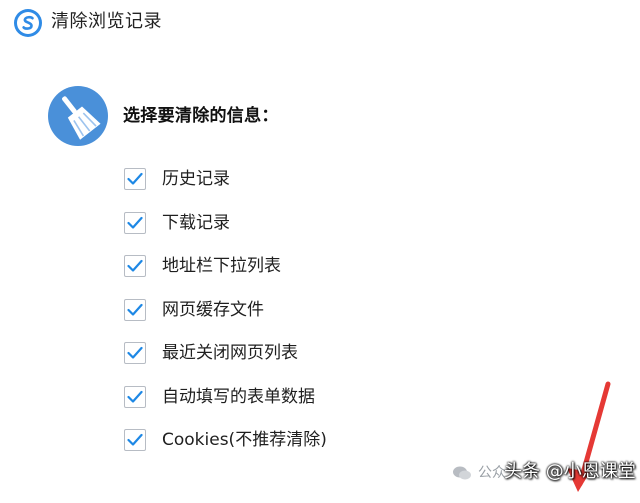 This screenshot has width=640, height=503. I want to click on watermark-text: 头条 @小恩课堂, so click(570, 471).